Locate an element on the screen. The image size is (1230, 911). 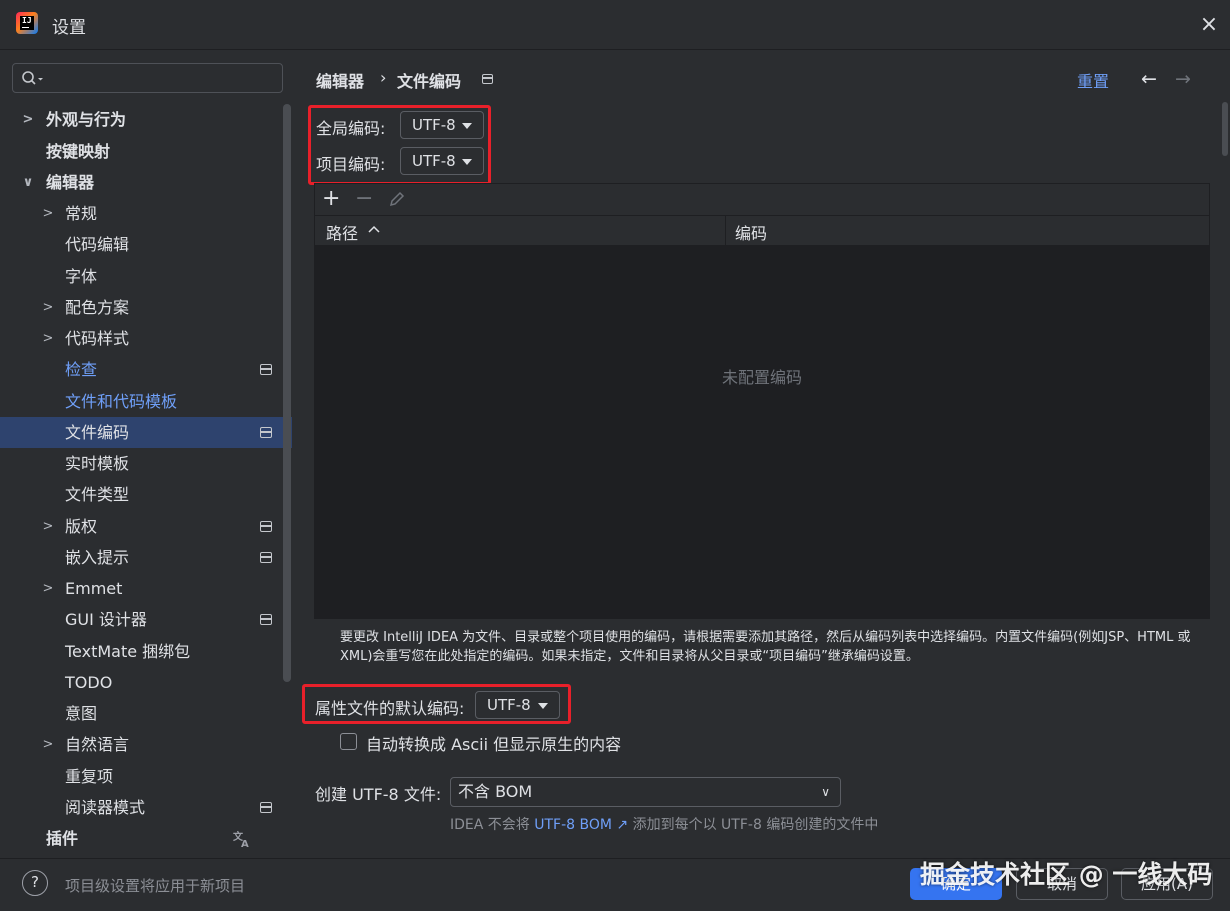
bom-select: 不含 BOM ∨ is located at coordinates (645, 792).